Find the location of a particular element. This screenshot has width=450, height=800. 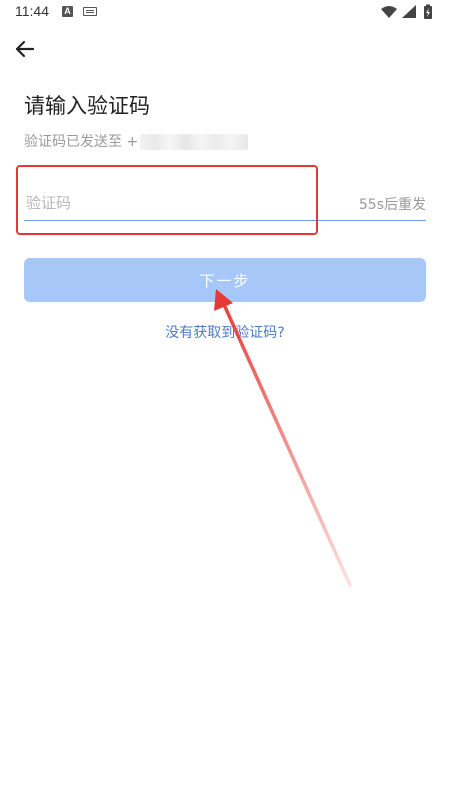

arrow-left-icon is located at coordinates (25, 49).